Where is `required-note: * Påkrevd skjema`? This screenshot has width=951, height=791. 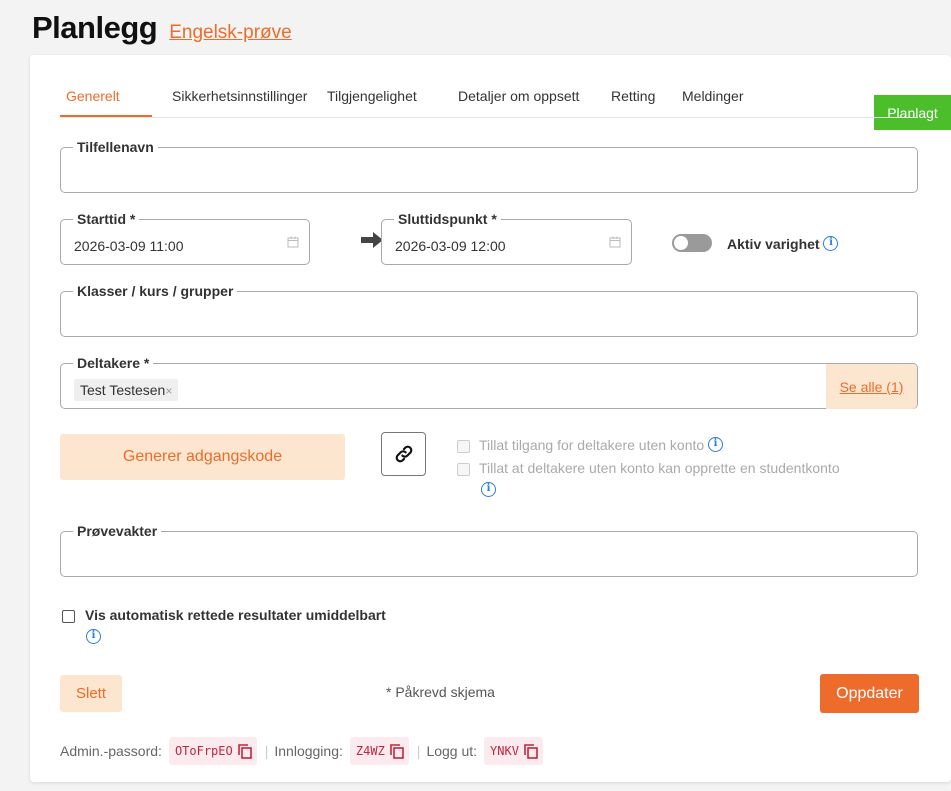
required-note: * Påkrevd skjema is located at coordinates (440, 692).